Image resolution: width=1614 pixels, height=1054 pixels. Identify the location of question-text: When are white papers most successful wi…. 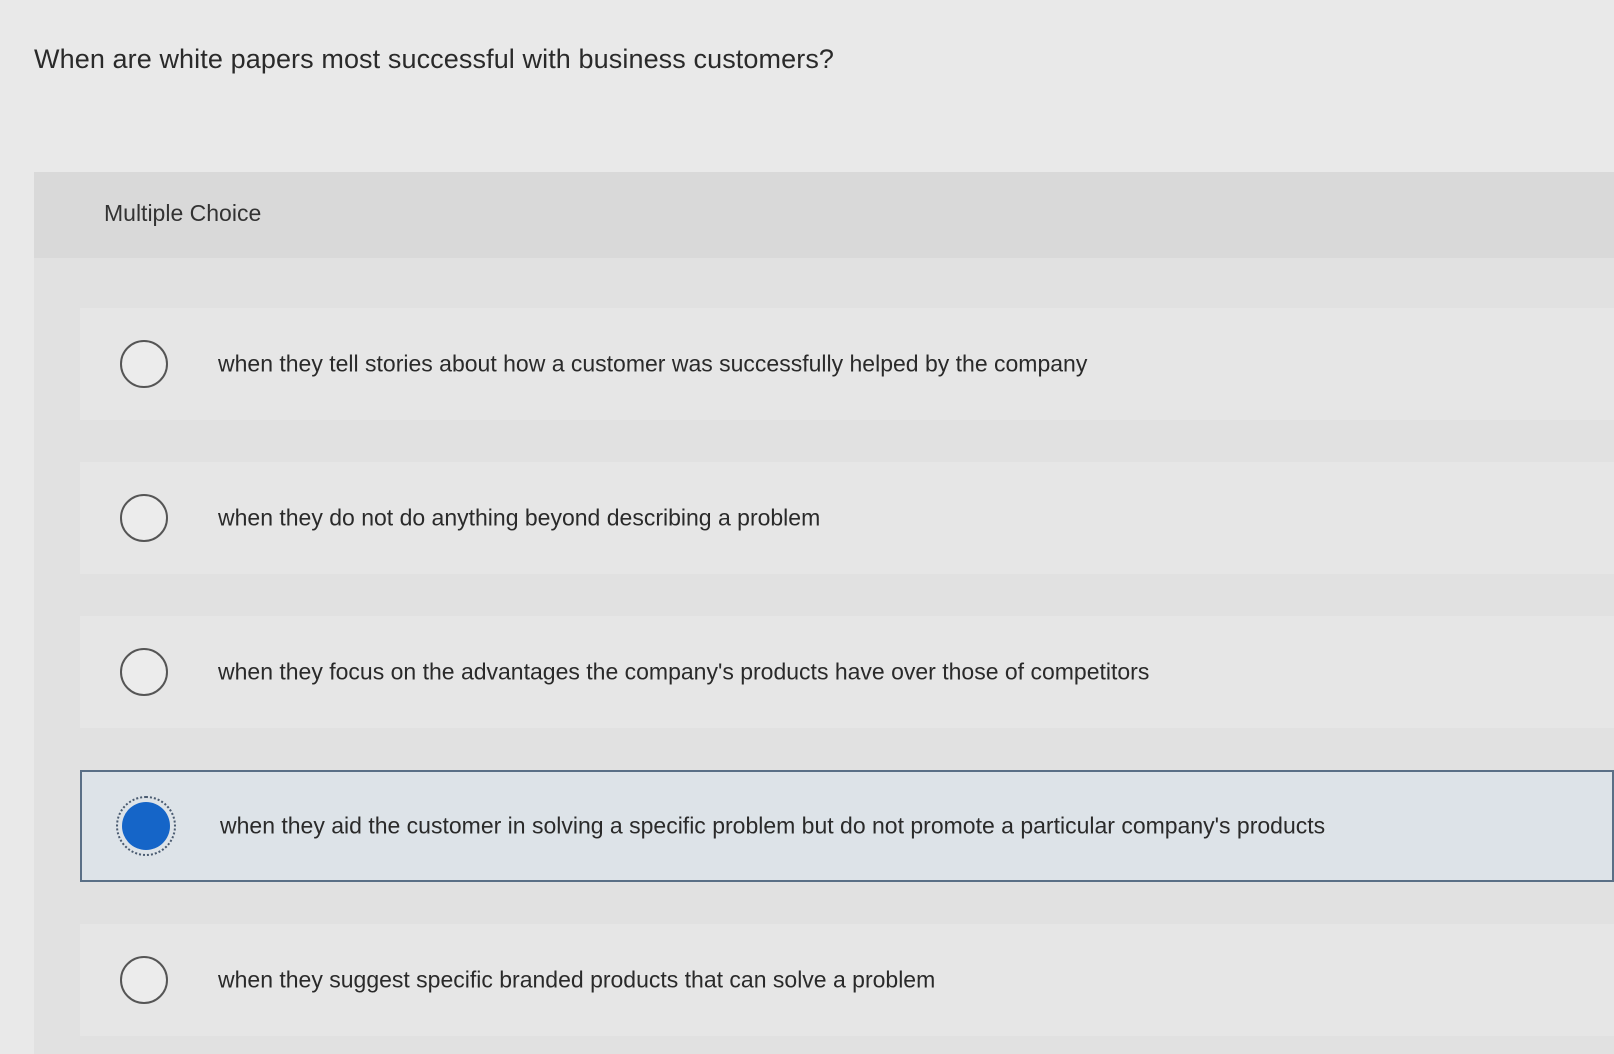
(434, 59).